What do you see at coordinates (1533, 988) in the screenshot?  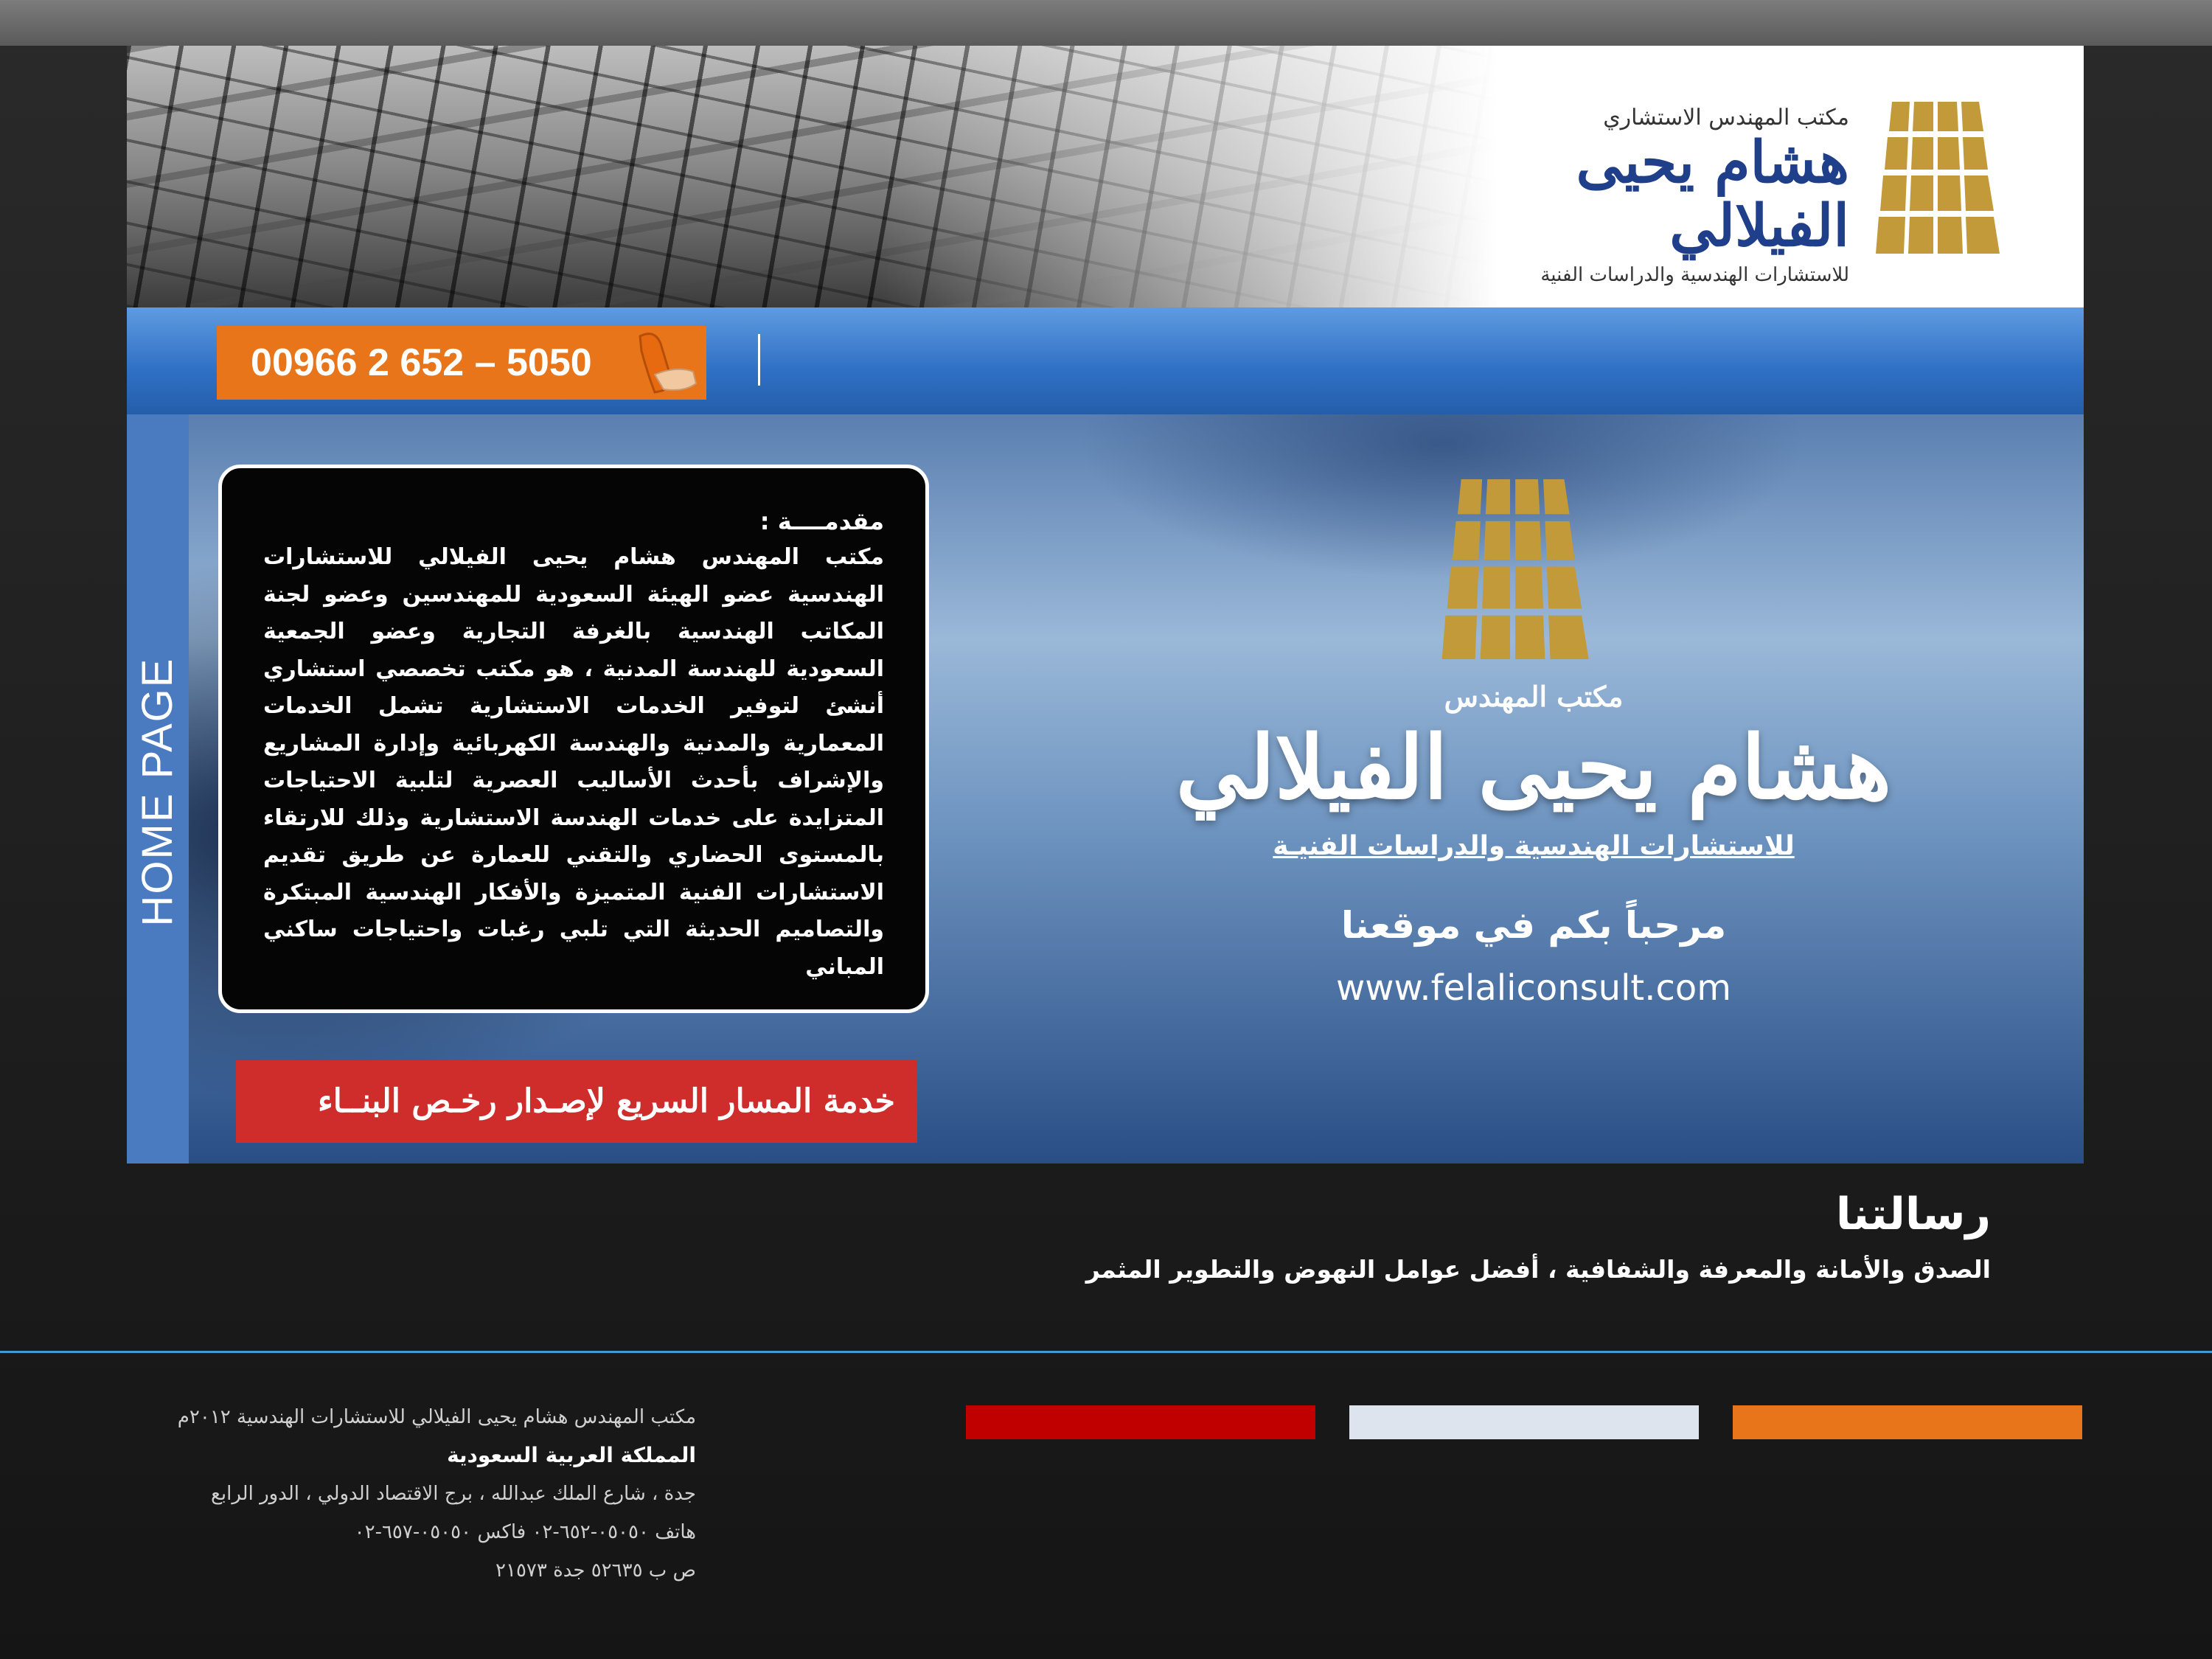 I see `hero-url-link: www.felaliconsult.com` at bounding box center [1533, 988].